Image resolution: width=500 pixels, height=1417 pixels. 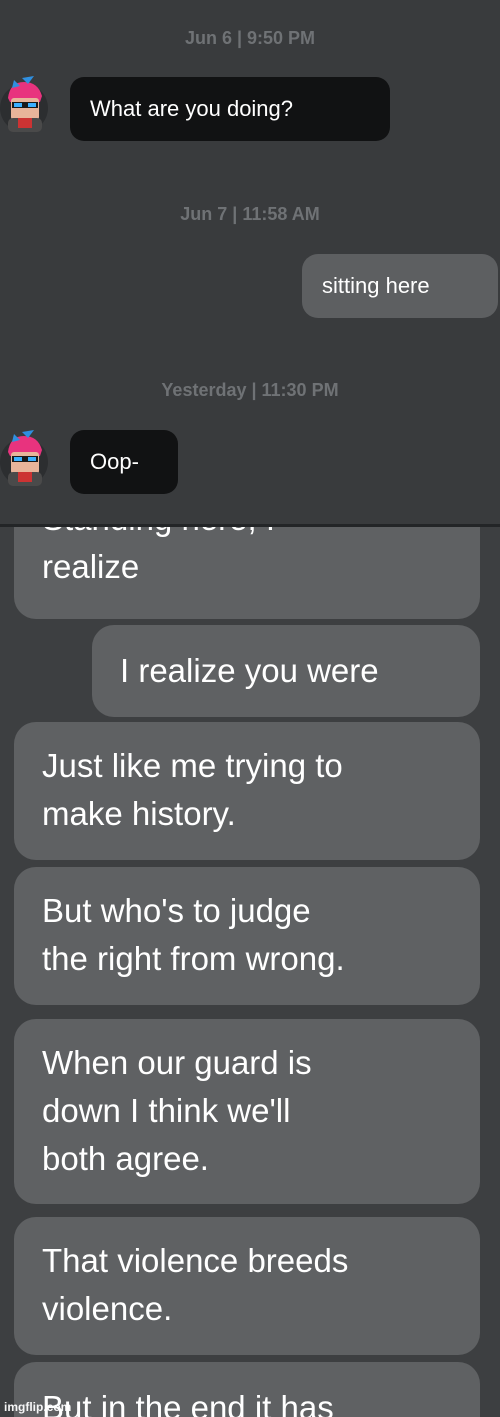 I want to click on message-text: What are you doing?, so click(x=192, y=108).